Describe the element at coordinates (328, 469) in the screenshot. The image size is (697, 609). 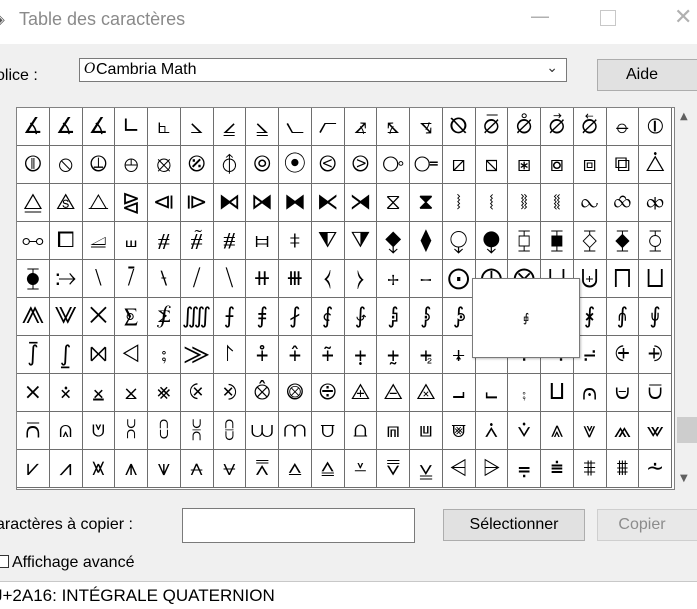
I see `glyph-cell: ⩠` at that location.